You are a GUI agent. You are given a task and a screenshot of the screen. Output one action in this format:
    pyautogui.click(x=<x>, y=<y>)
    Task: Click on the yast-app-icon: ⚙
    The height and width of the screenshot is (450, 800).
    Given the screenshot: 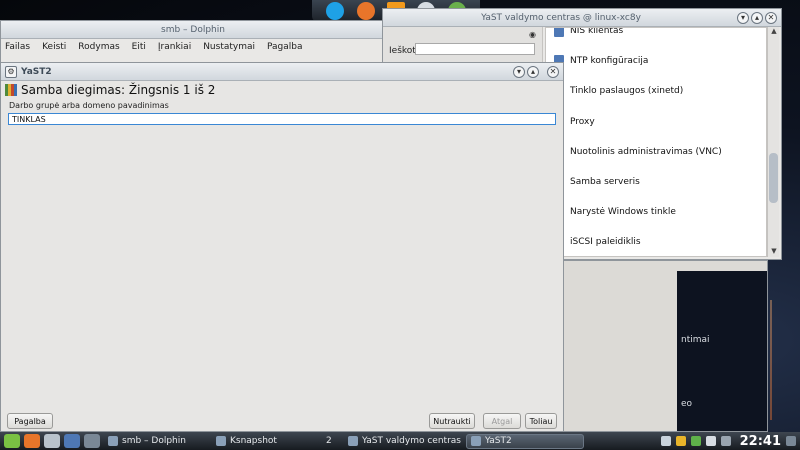 What is the action you would take?
    pyautogui.click(x=11, y=71)
    